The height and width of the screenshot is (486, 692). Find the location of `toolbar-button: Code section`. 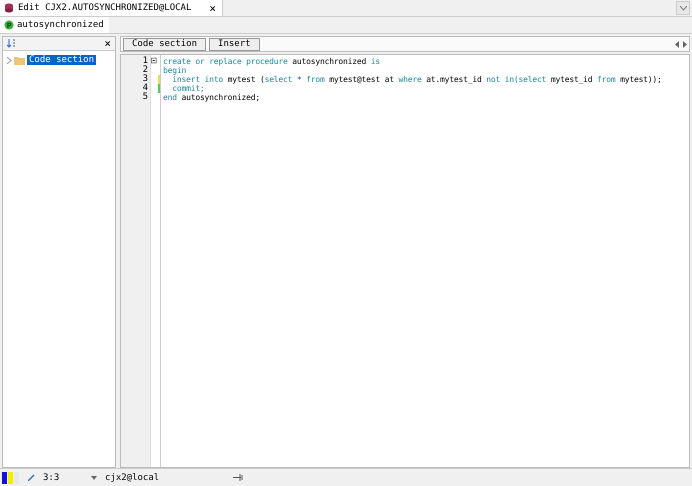

toolbar-button: Code section is located at coordinates (164, 44).